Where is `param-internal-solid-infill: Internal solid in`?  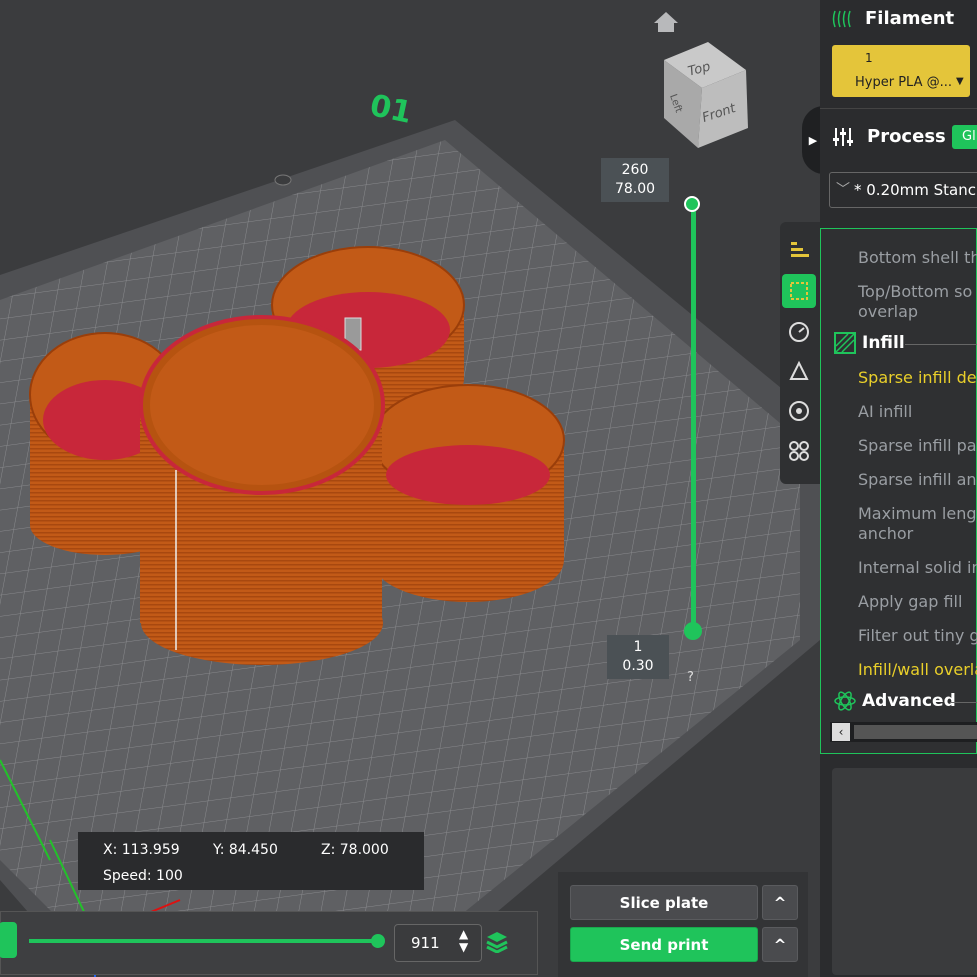
param-internal-solid-infill: Internal solid in is located at coordinates (917, 567).